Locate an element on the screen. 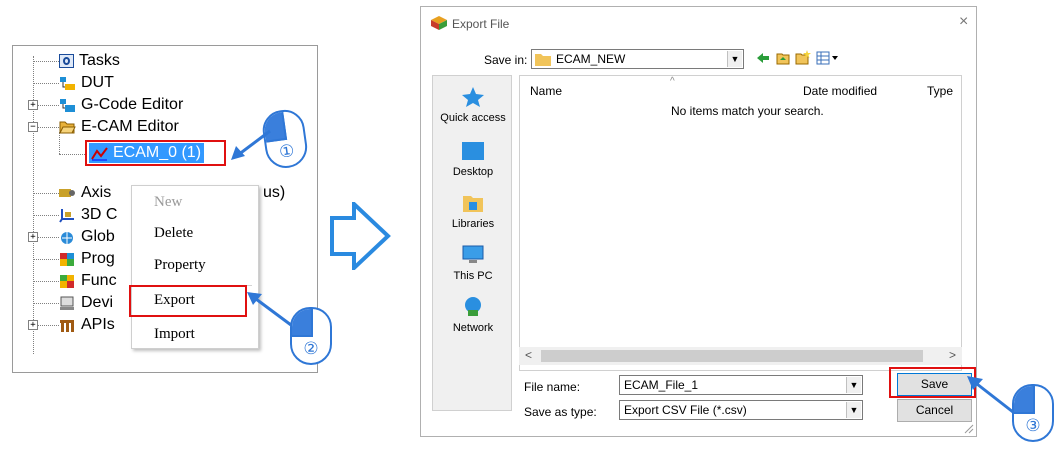 This screenshot has height=454, width=1060. dialog-title: Export File is located at coordinates (481, 24).